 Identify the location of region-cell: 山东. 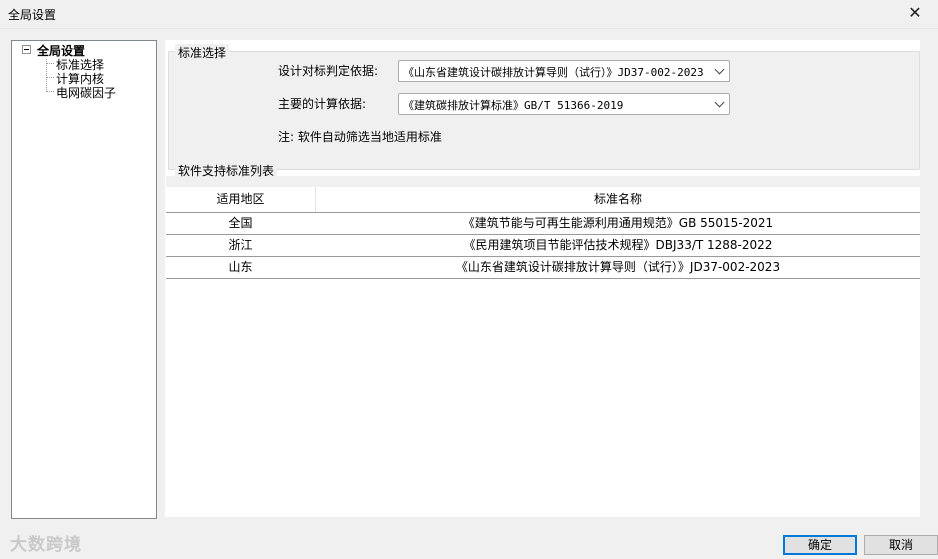
(240, 267).